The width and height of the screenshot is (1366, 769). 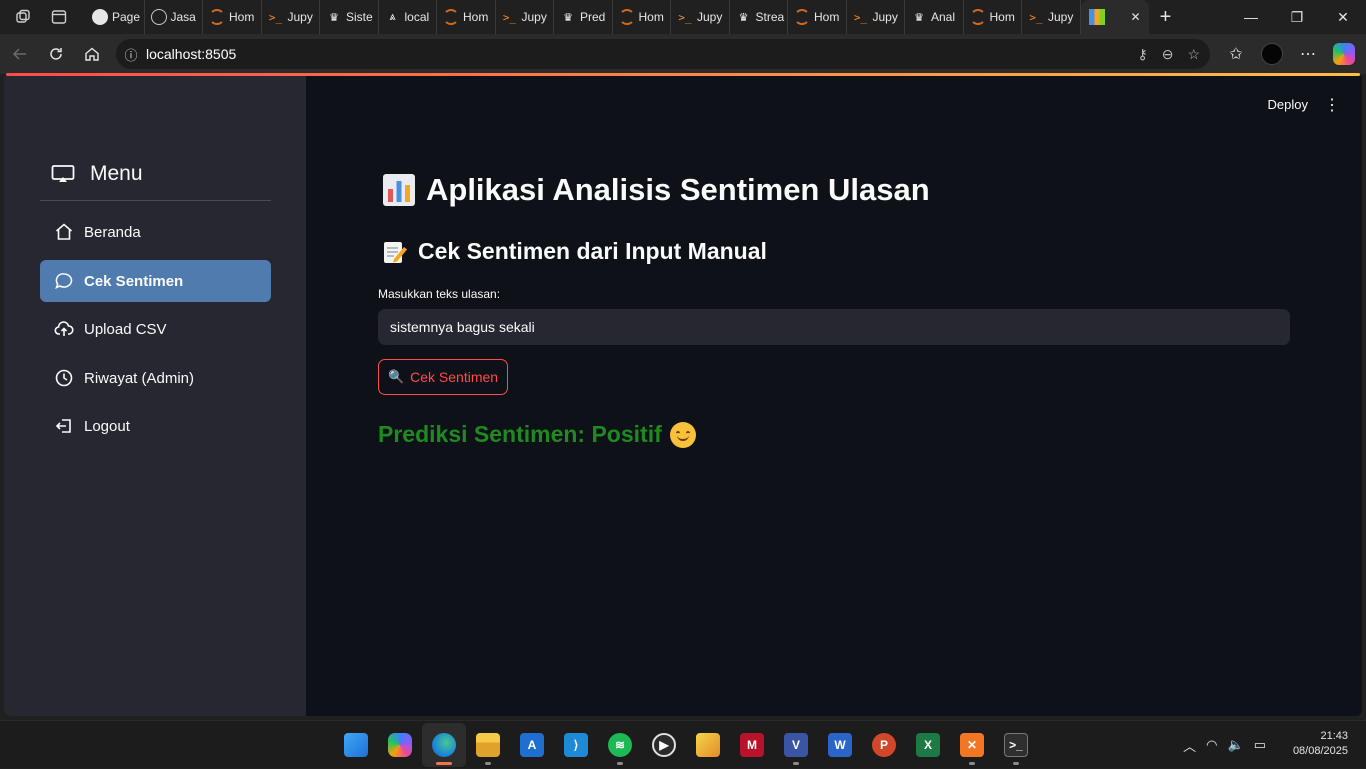 I want to click on close-tab-icon: ✕, so click(x=1135, y=17).